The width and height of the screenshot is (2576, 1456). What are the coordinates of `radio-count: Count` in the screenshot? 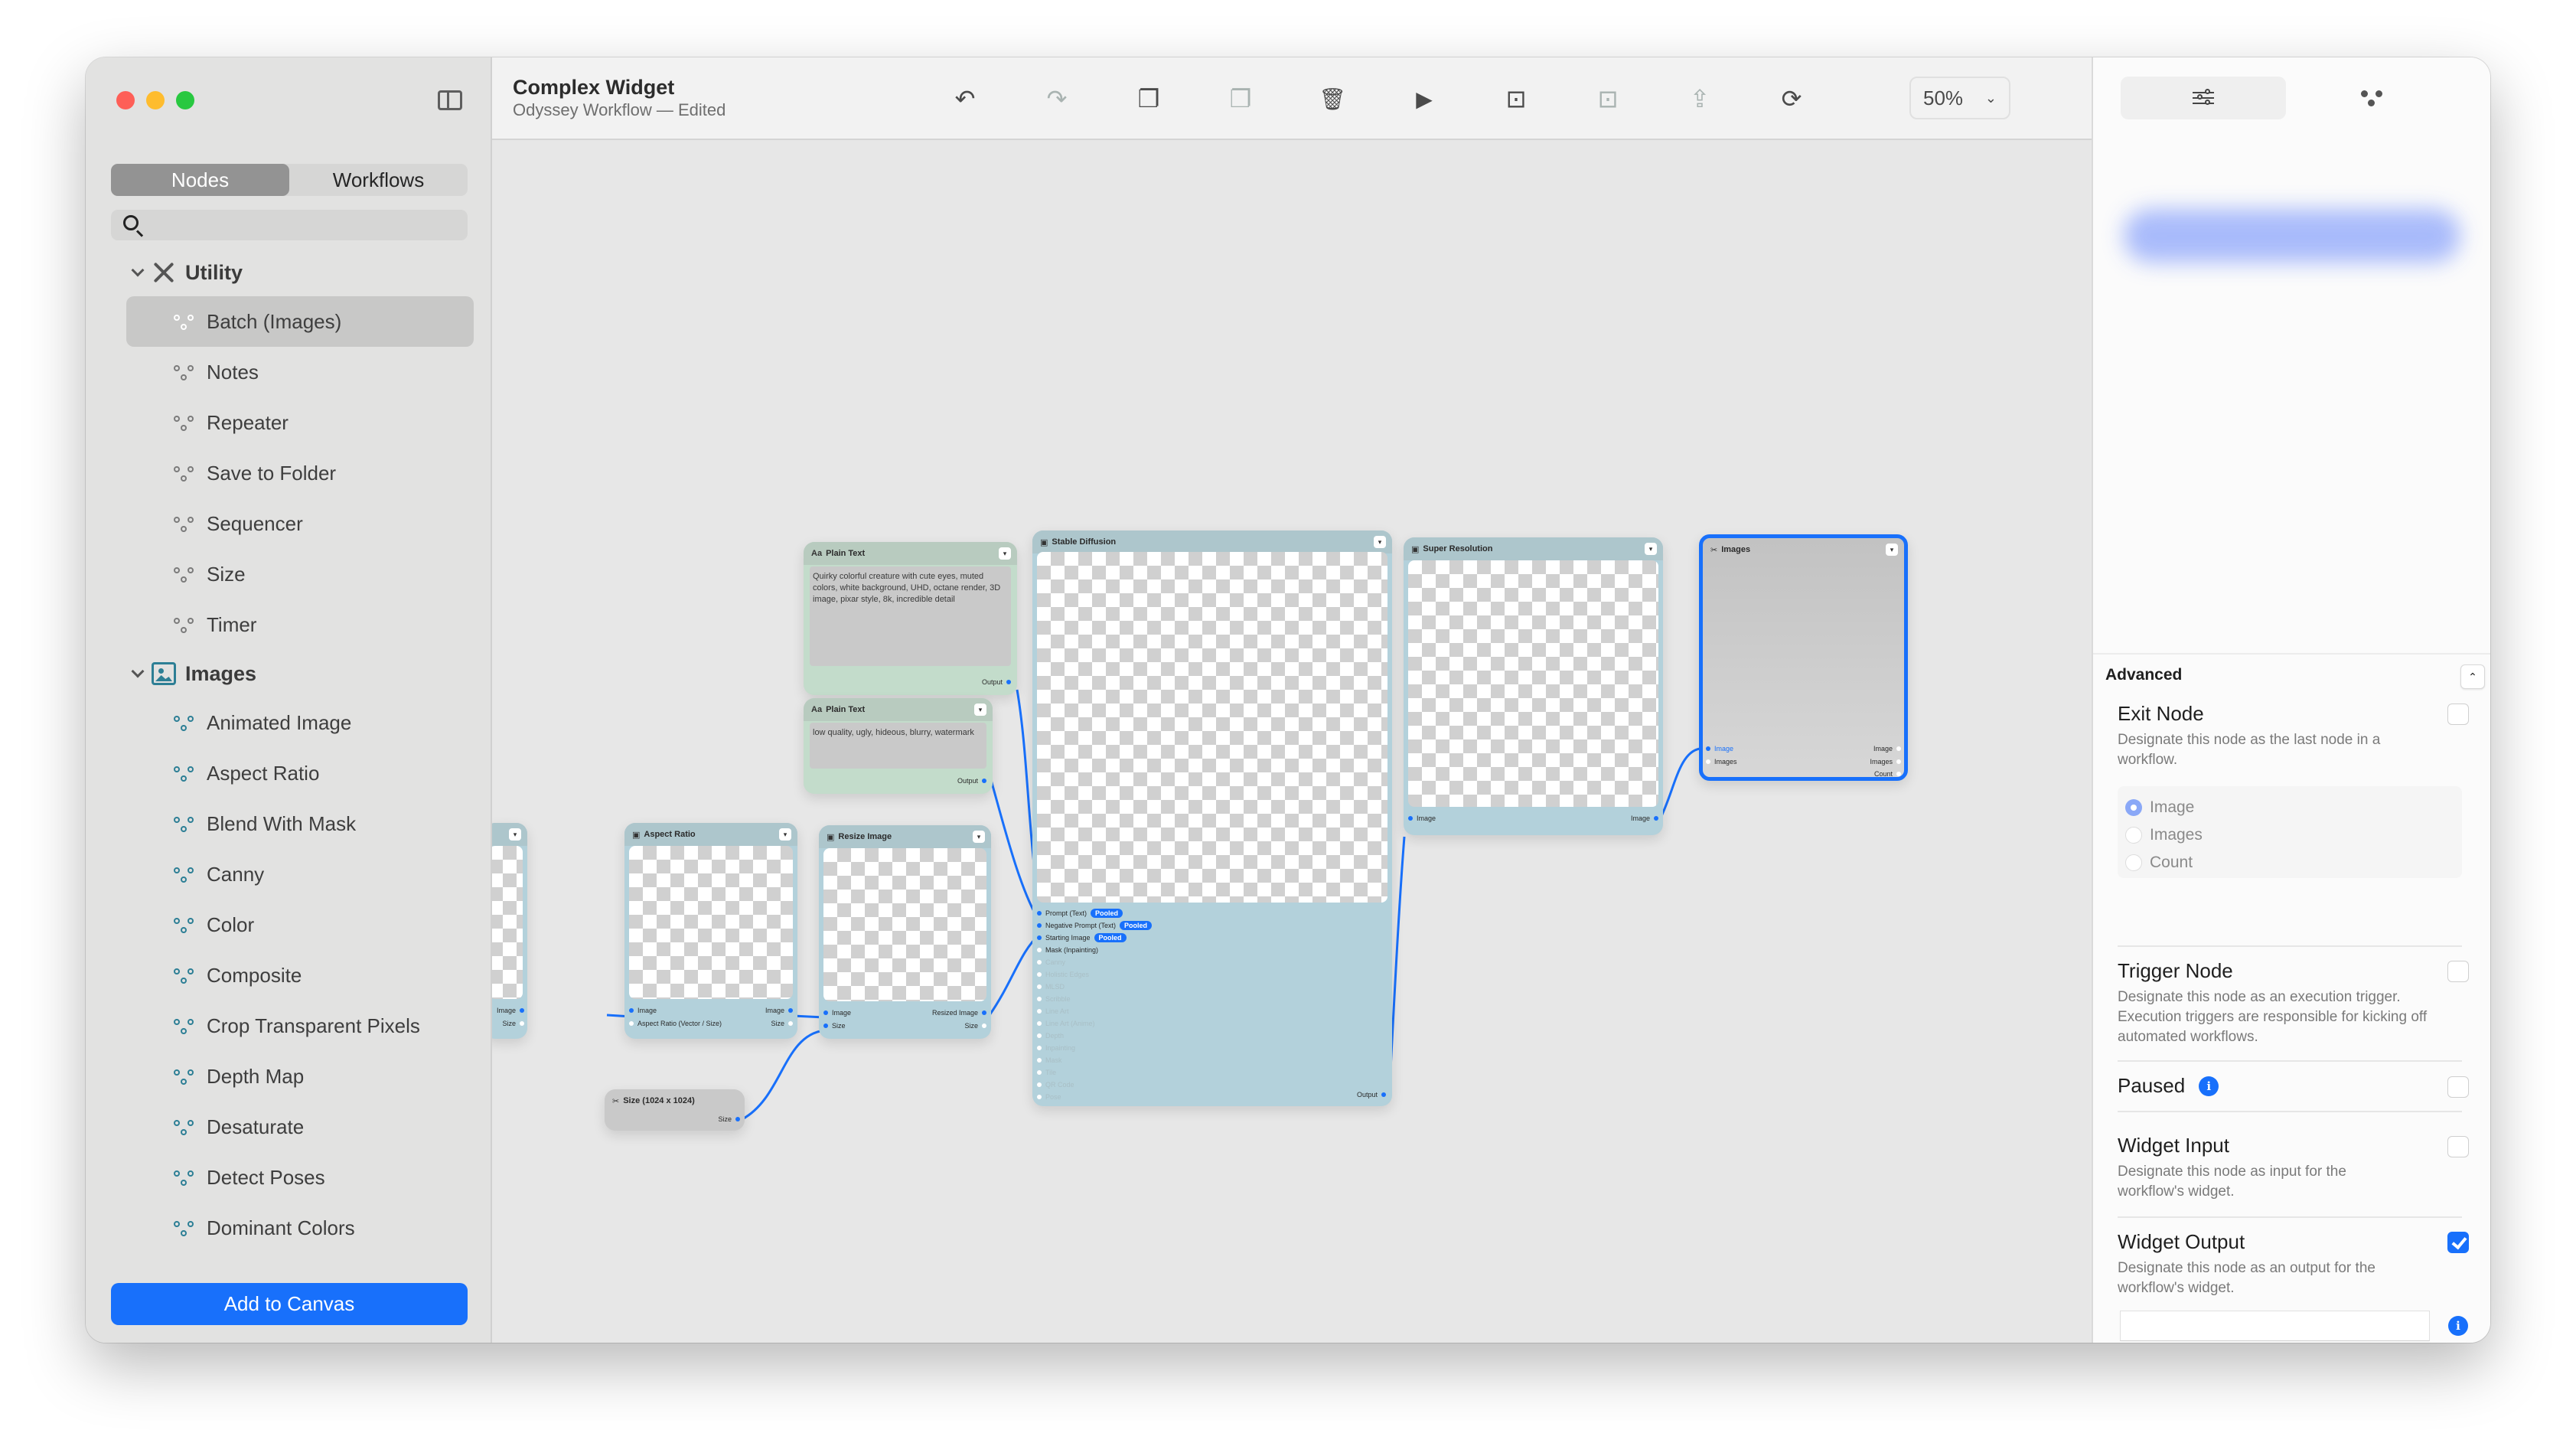 It's located at (2289, 863).